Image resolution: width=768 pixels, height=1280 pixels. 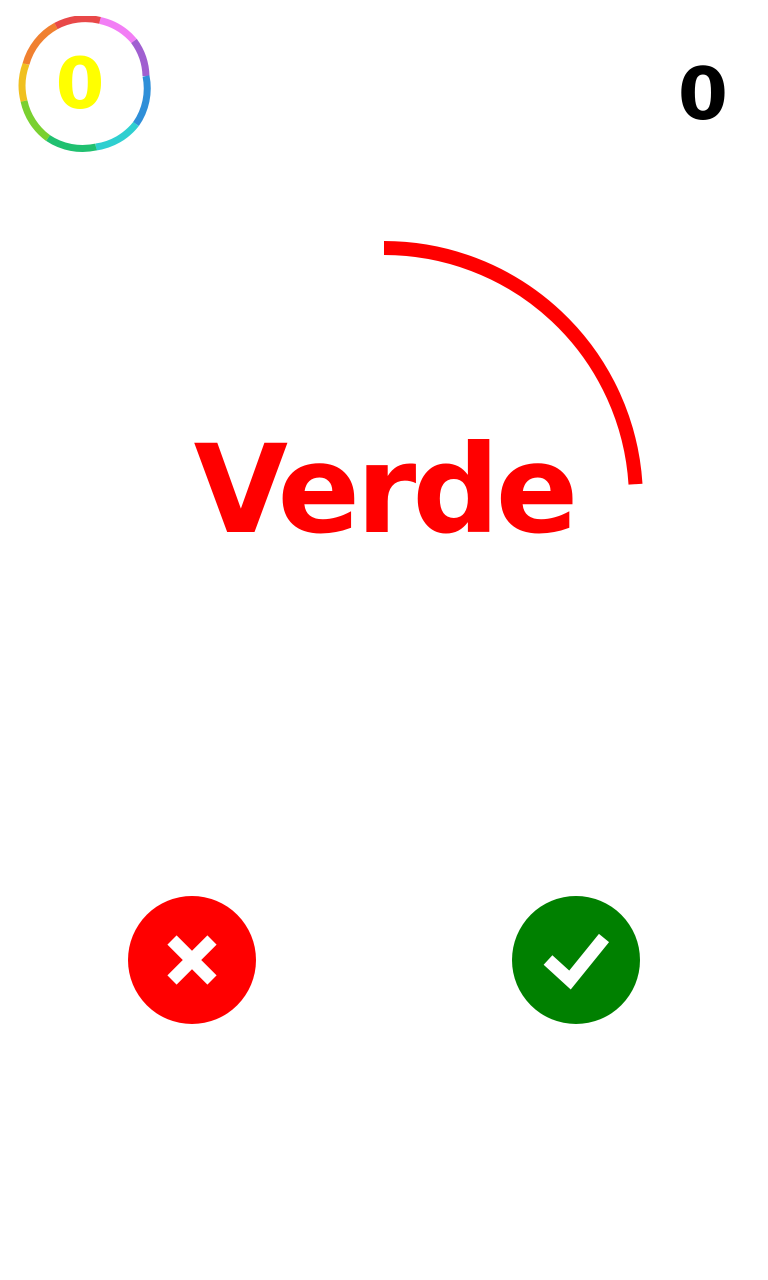 I want to click on wrong-button, so click(x=192, y=960).